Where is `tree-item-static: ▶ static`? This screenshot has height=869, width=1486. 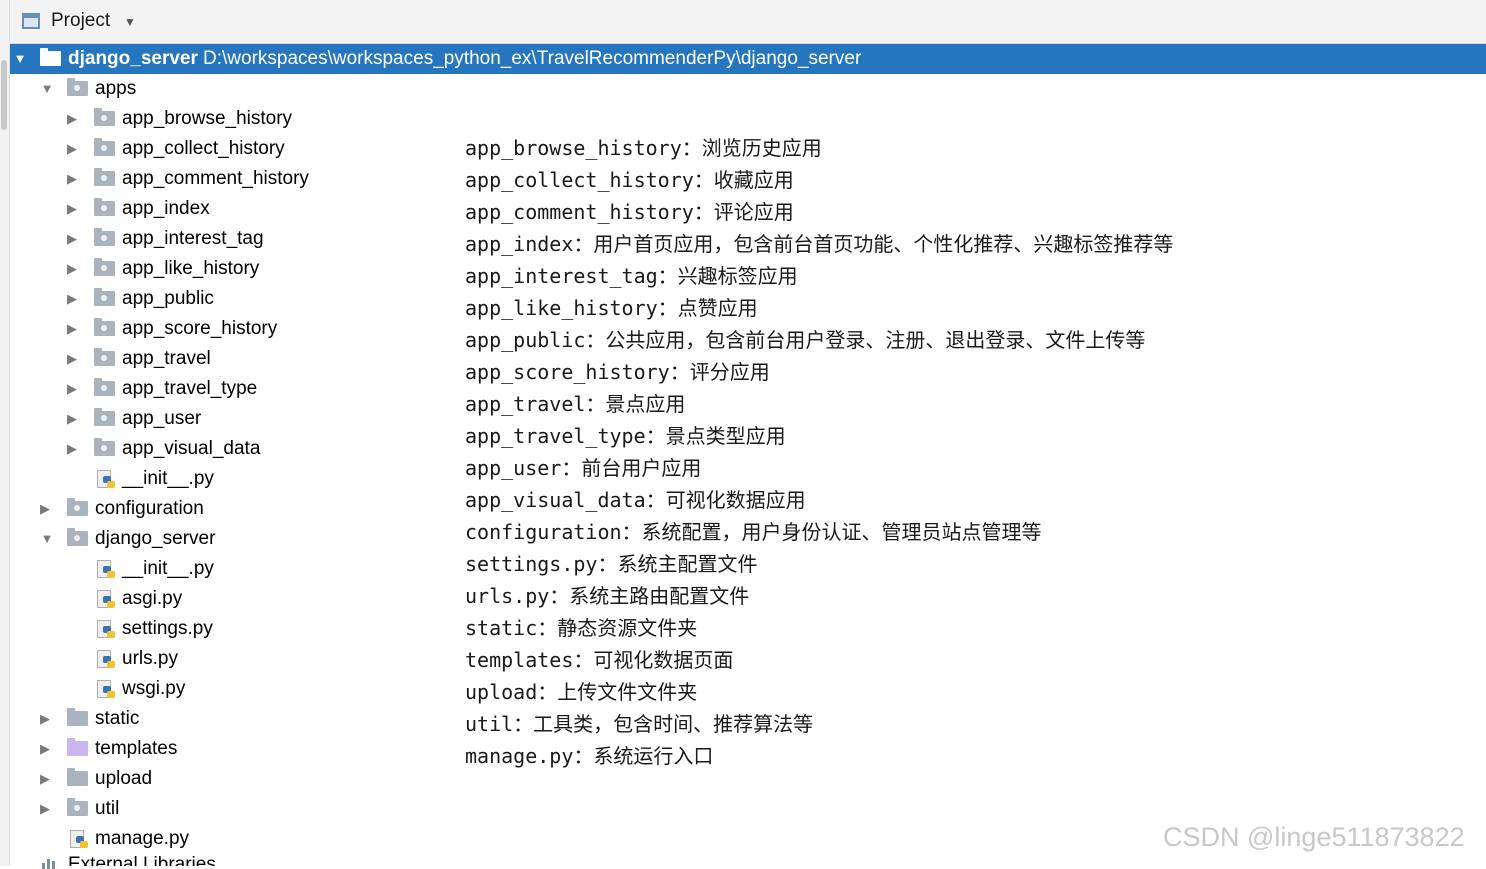 tree-item-static: ▶ static is located at coordinates (200, 719).